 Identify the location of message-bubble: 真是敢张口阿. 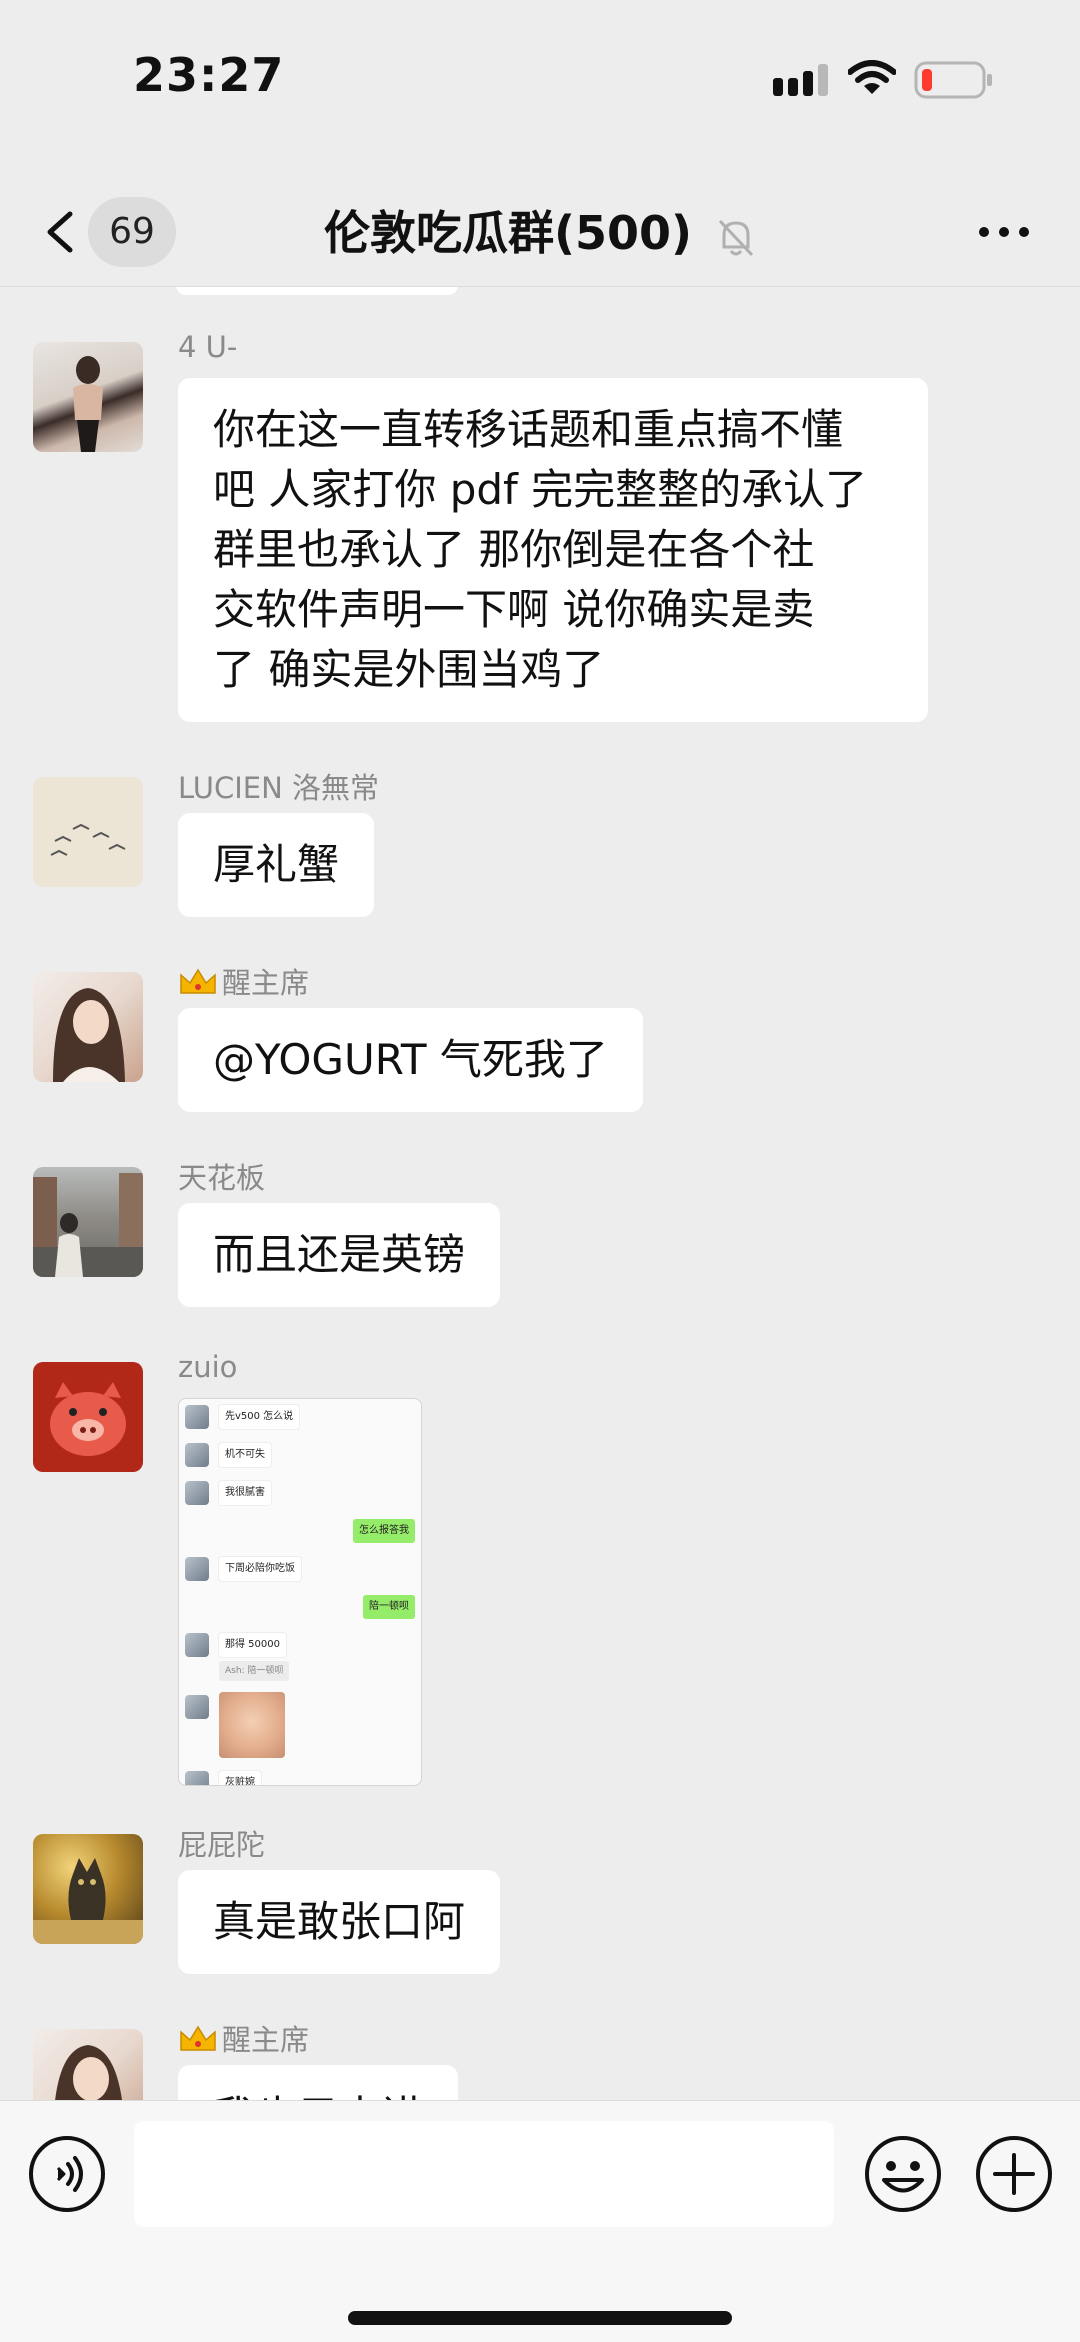
(339, 1922).